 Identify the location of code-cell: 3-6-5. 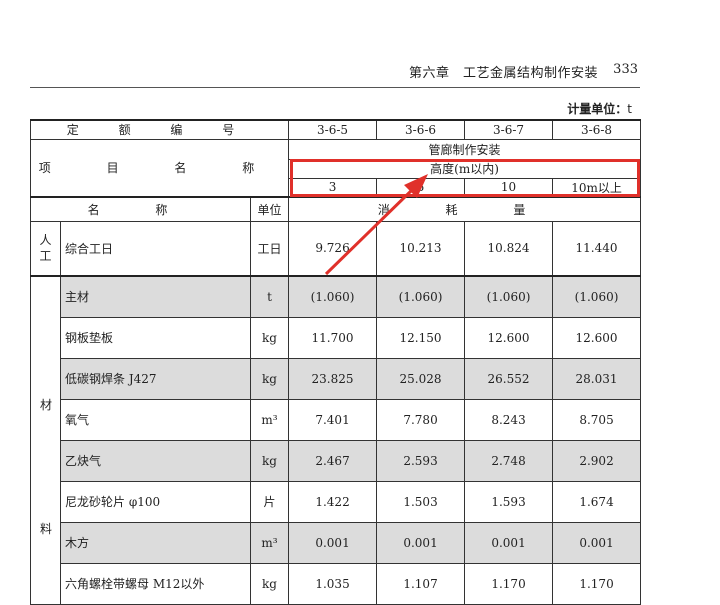
(333, 129).